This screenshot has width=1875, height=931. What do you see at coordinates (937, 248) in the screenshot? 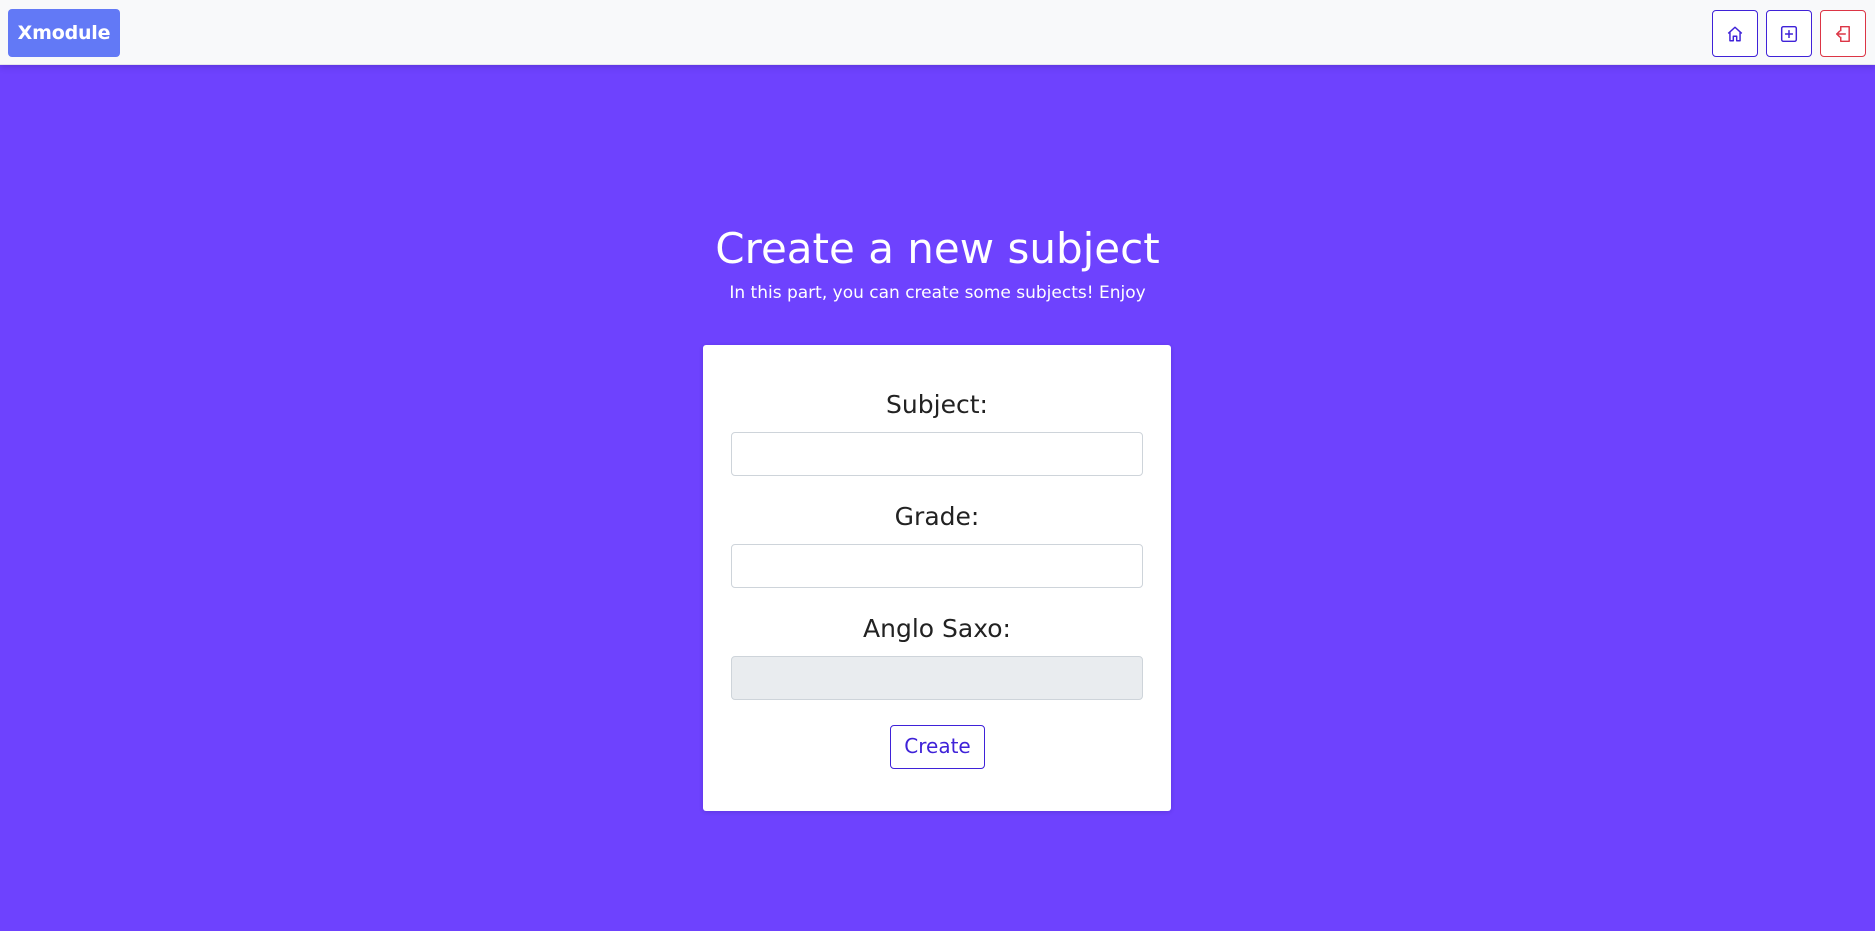
I see `page-title: Create a new subject` at bounding box center [937, 248].